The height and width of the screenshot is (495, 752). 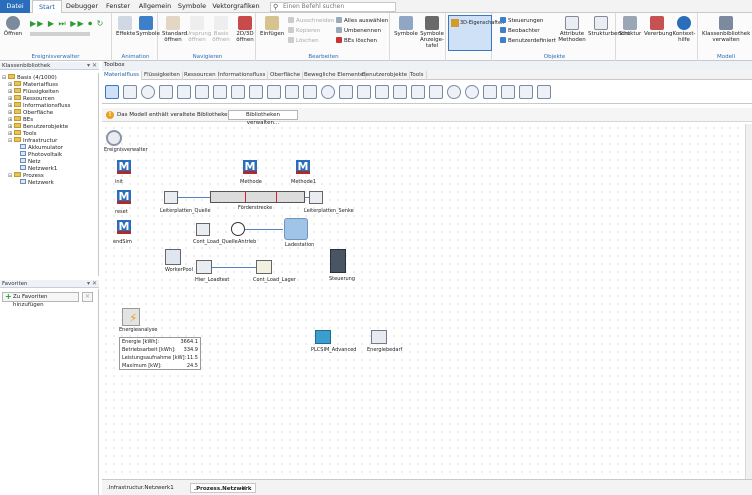 I want to click on manage-class-library-button: Klassenbibliothek verwalten, so click(x=726, y=29).